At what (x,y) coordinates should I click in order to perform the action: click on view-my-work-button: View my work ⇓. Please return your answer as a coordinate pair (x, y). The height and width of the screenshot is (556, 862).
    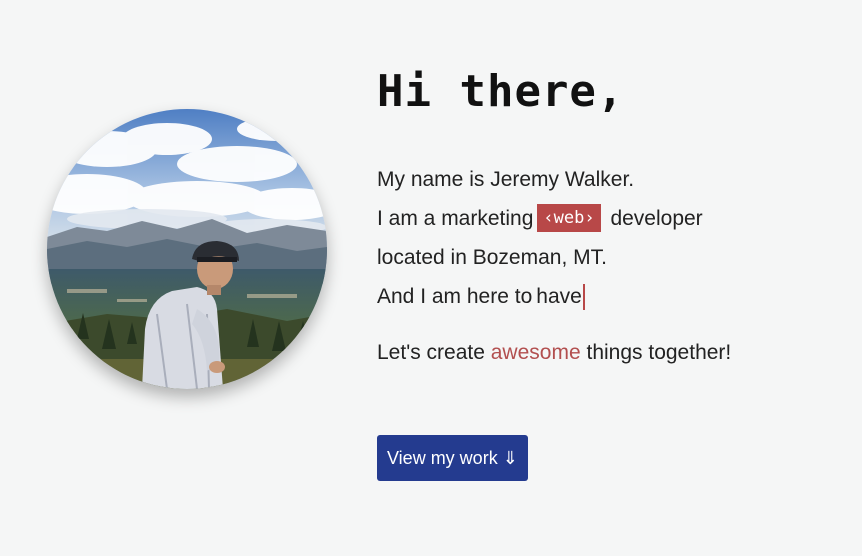
    Looking at the image, I should click on (452, 458).